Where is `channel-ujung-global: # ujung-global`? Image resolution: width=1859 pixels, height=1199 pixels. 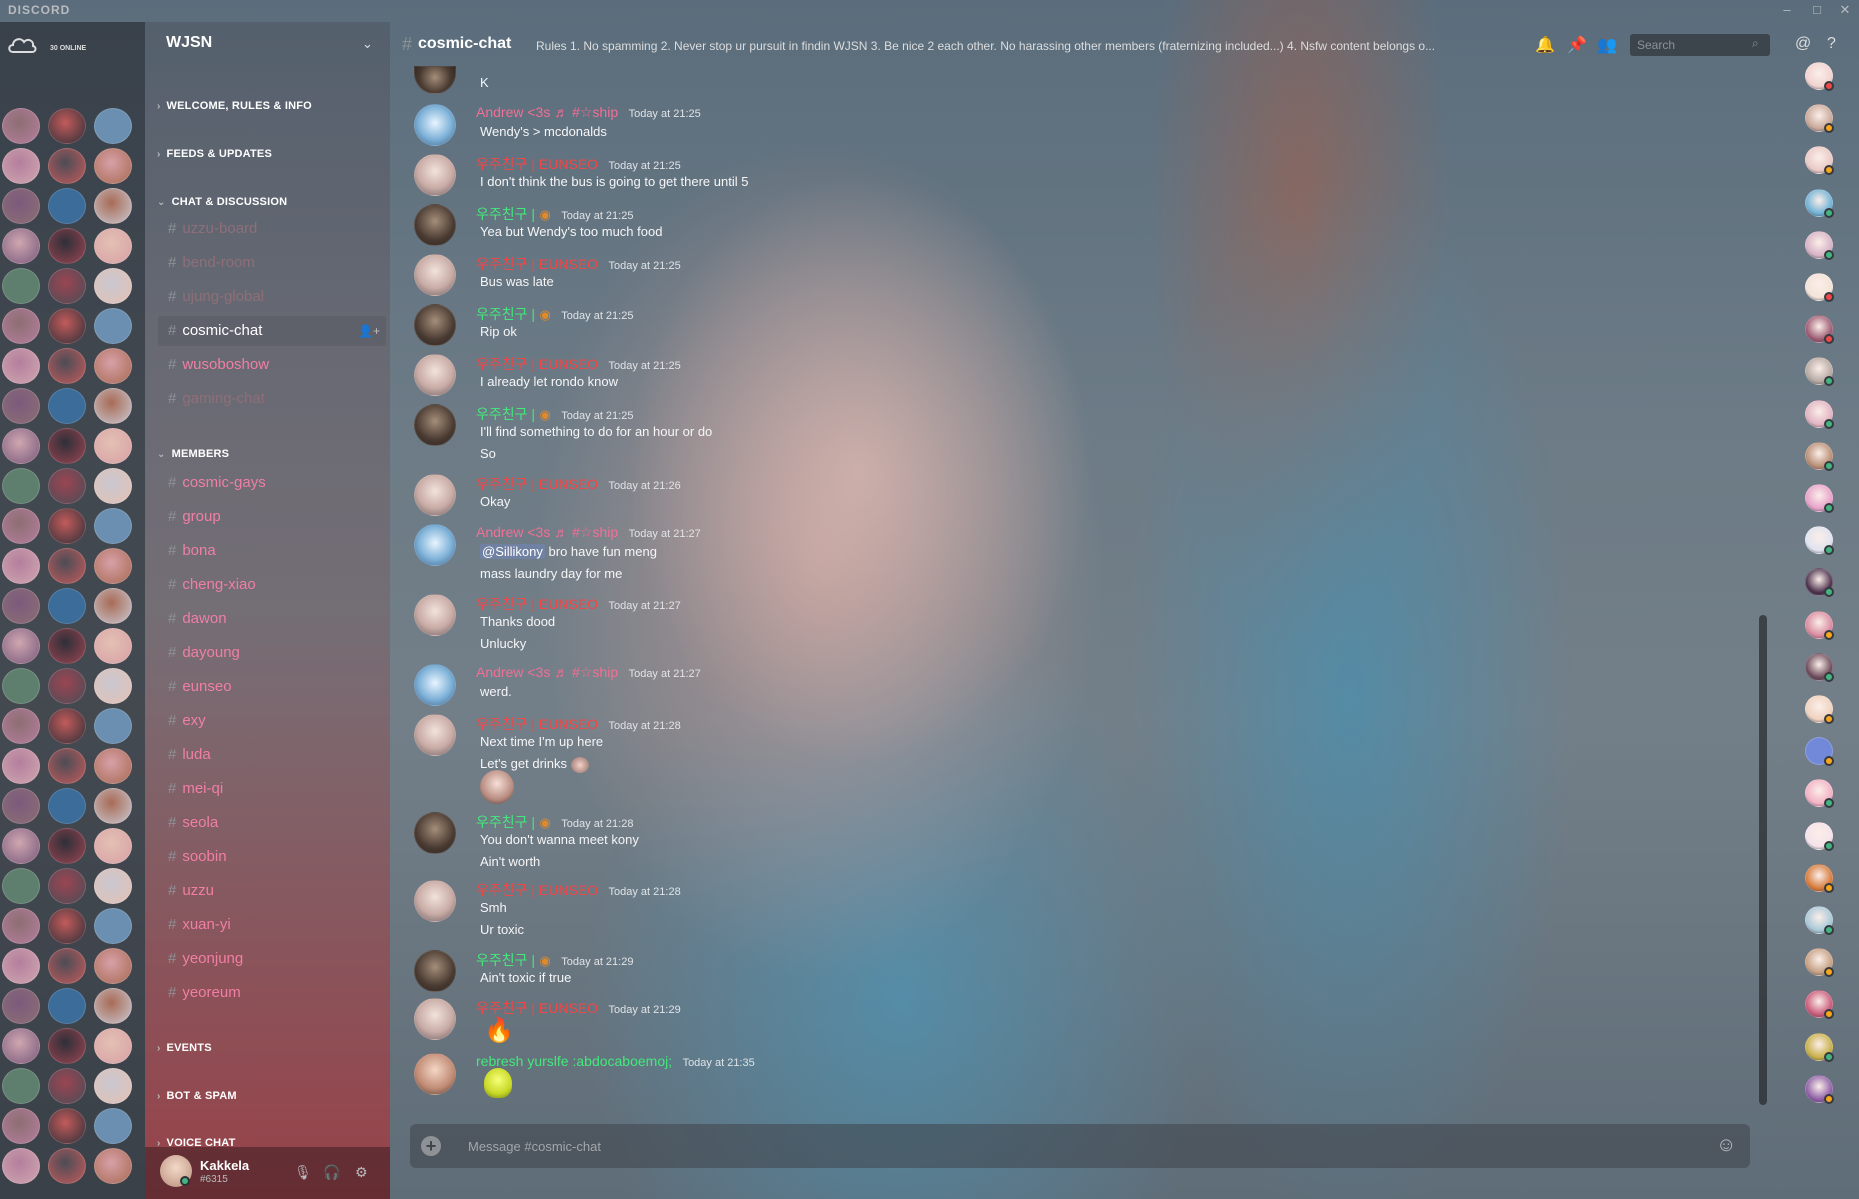 channel-ujung-global: # ujung-global is located at coordinates (216, 296).